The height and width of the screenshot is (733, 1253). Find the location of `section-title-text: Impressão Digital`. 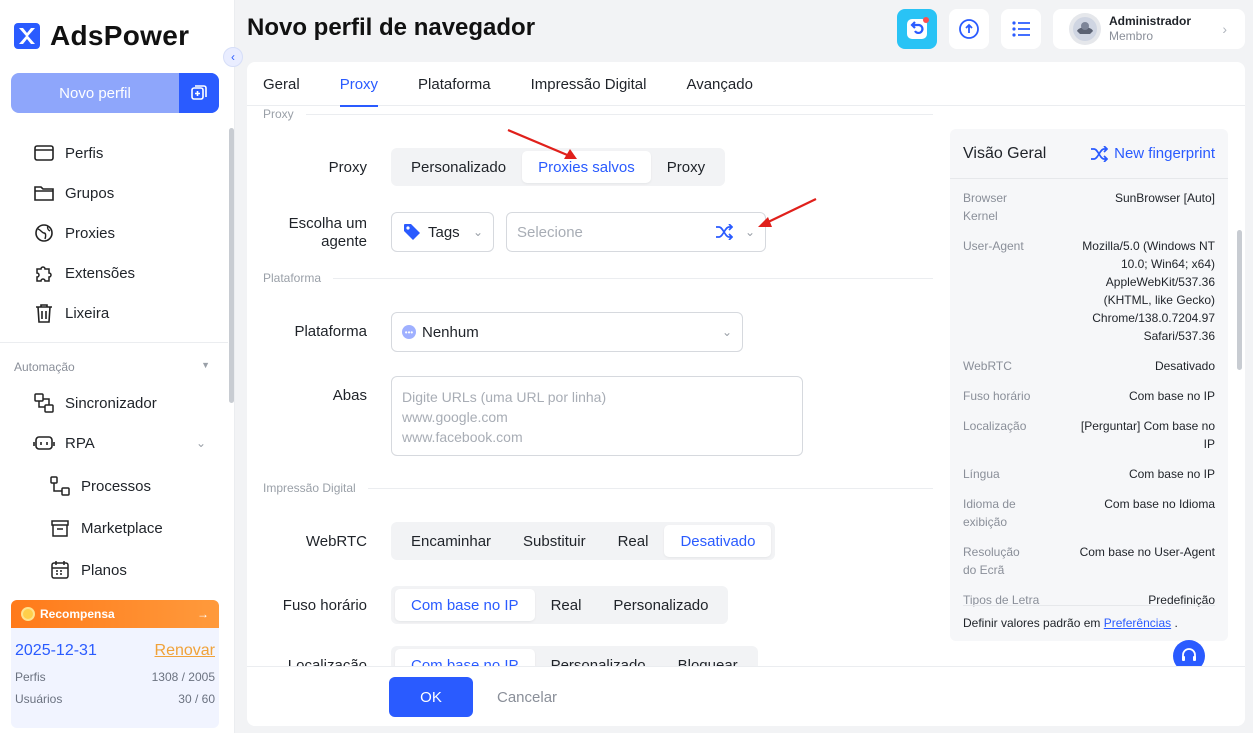

section-title-text: Impressão Digital is located at coordinates (309, 488).